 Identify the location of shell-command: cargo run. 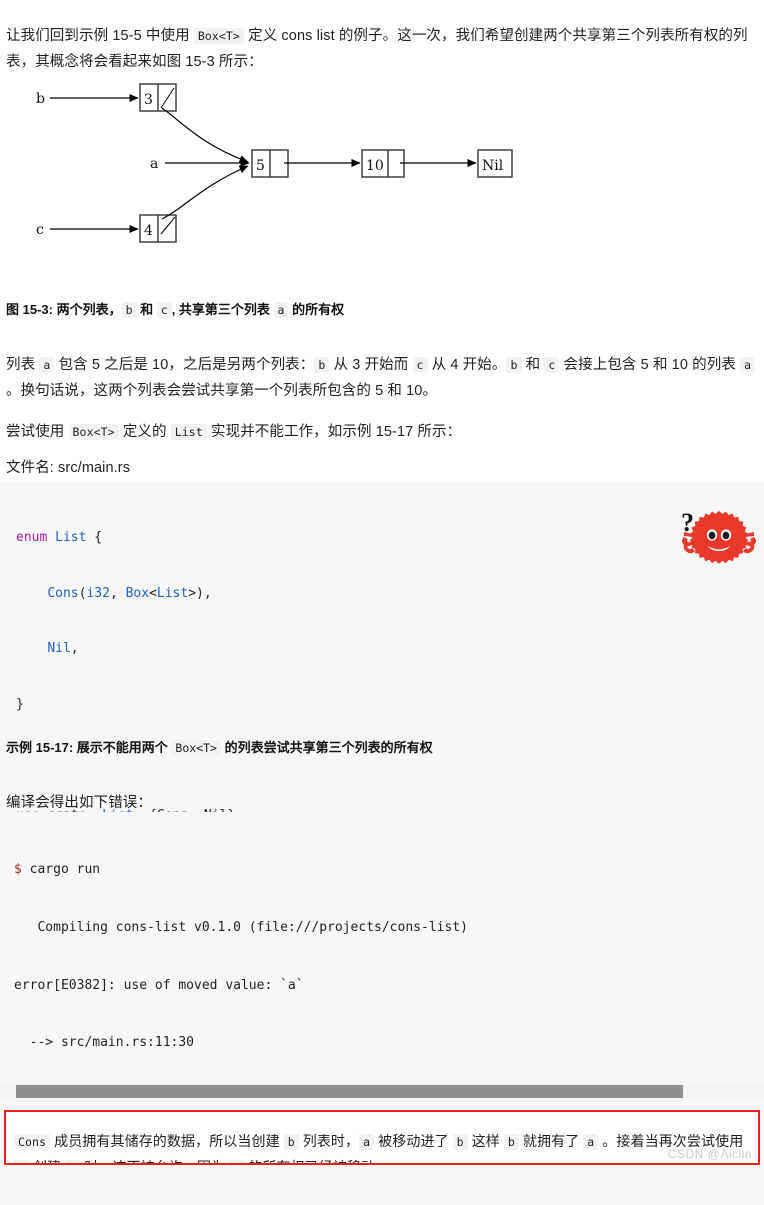
(65, 870).